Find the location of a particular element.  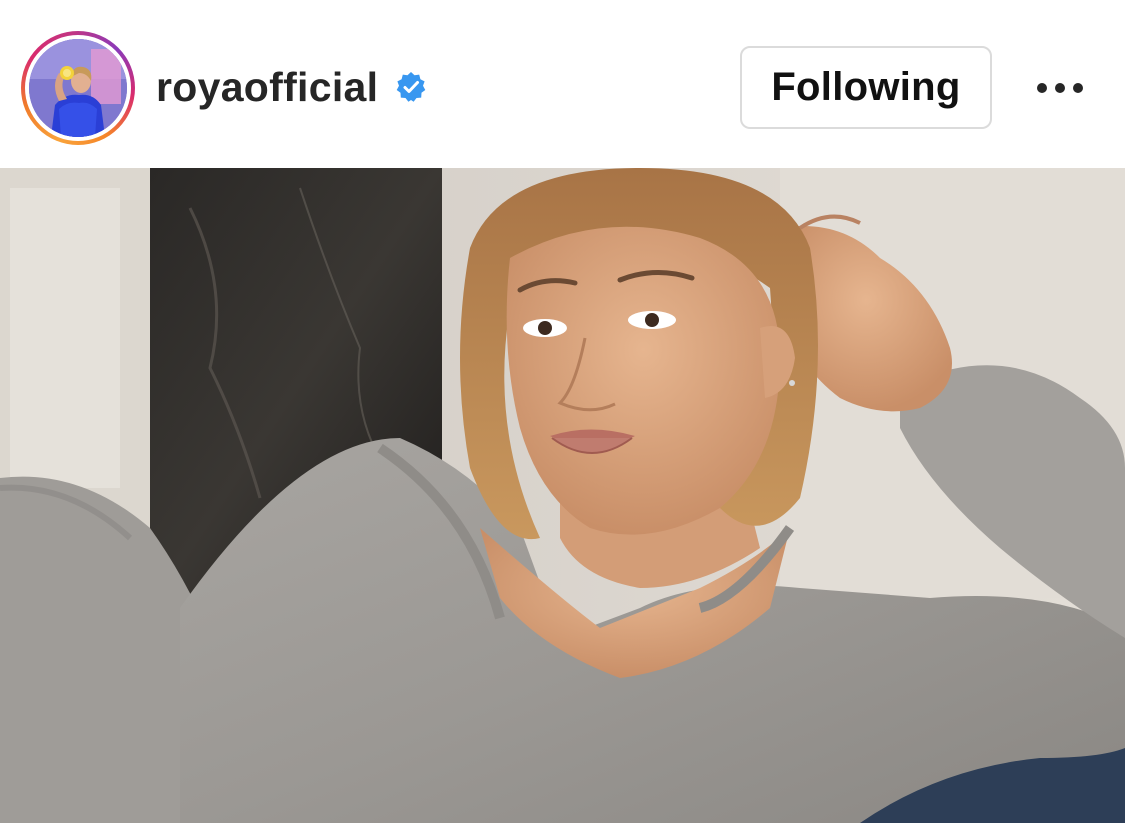

story-ring is located at coordinates (78, 88).